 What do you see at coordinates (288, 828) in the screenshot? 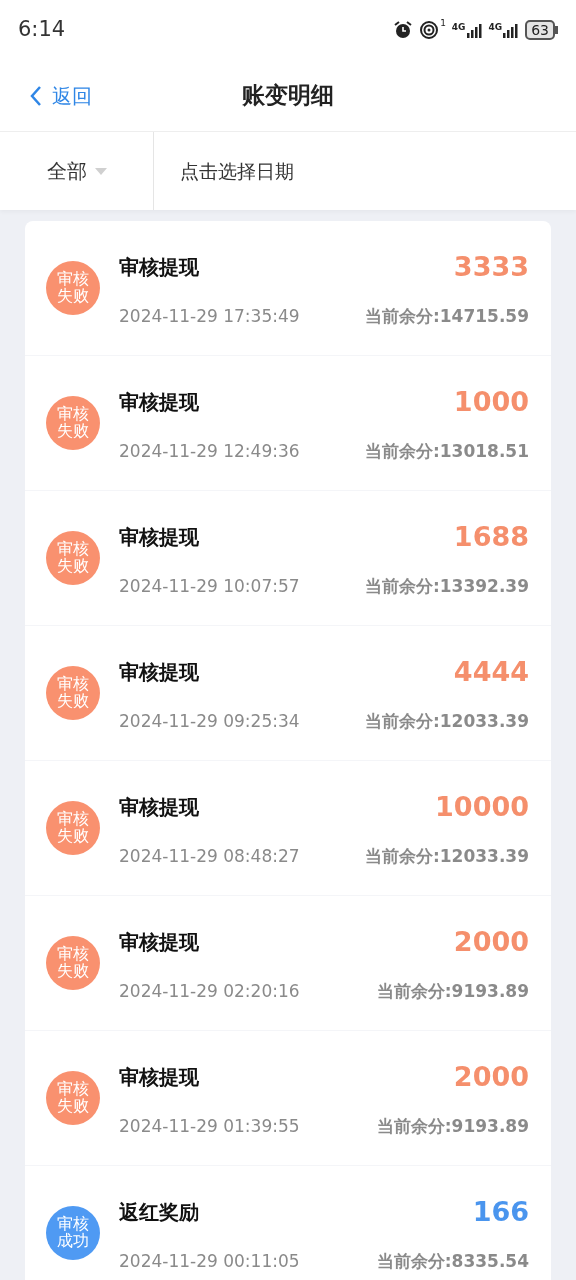
I see `record-card: 审核失败 审核提现 10000 2024-11-29 08:48:27 当前余分:12033.39` at bounding box center [288, 828].